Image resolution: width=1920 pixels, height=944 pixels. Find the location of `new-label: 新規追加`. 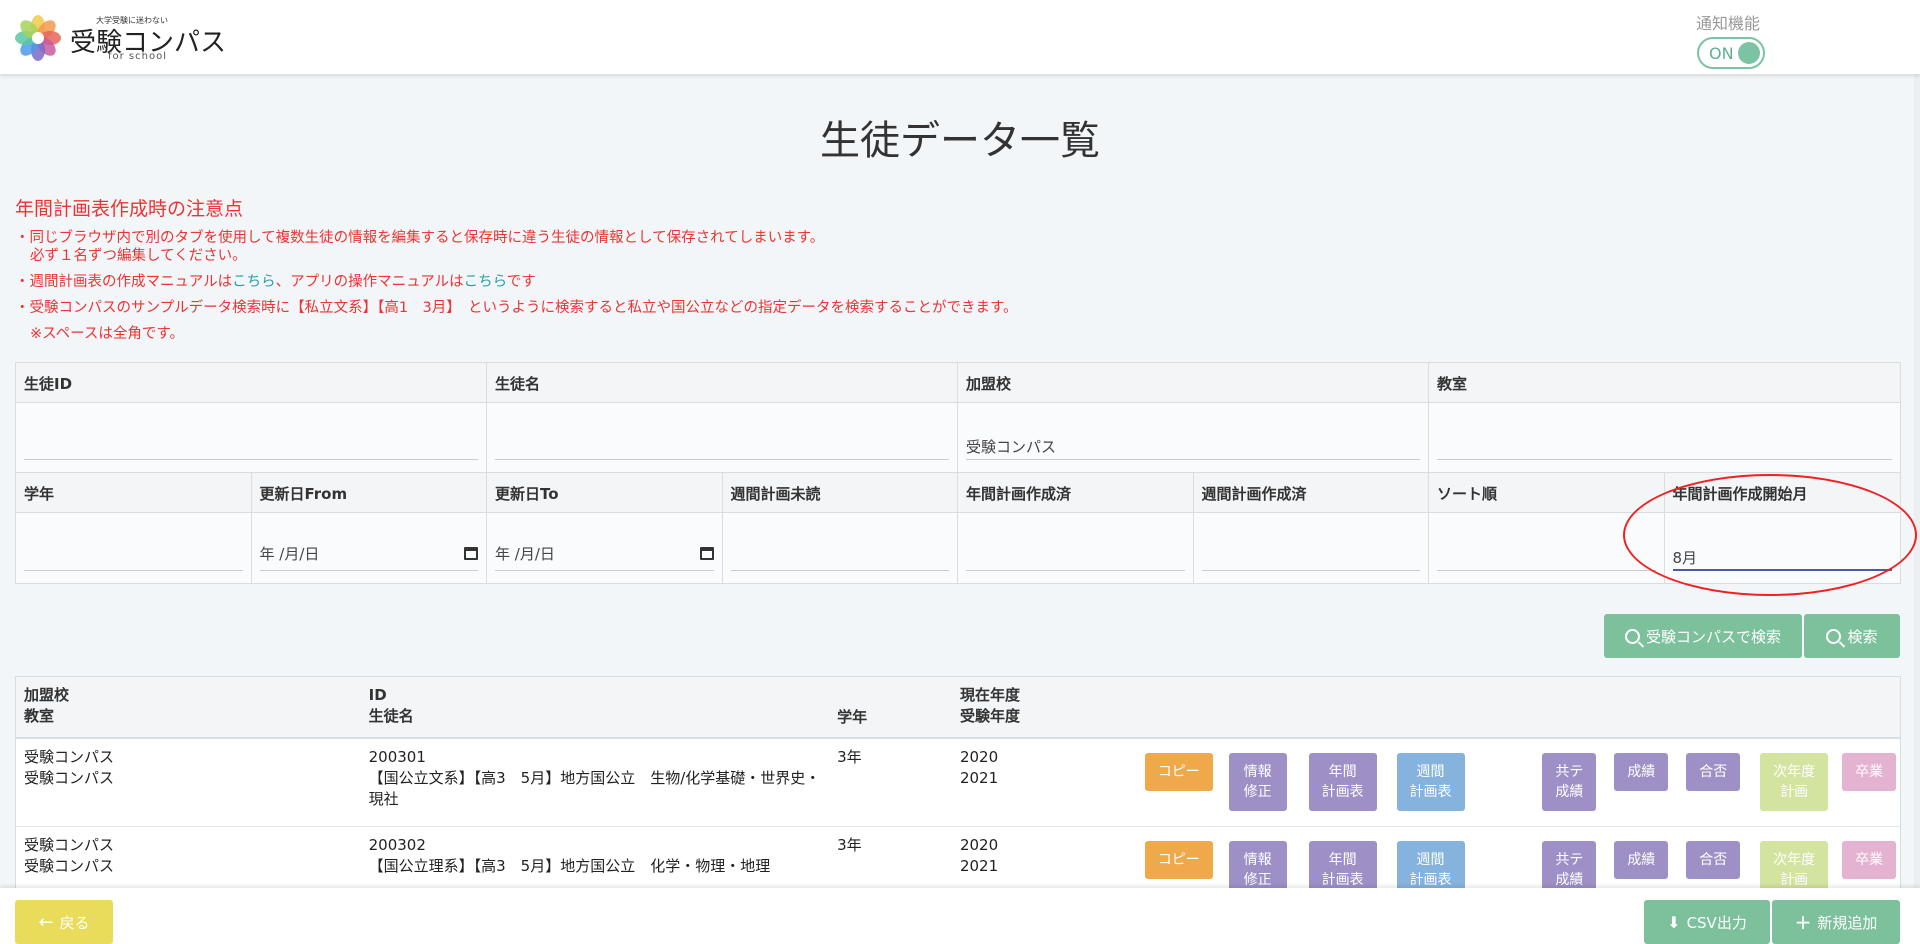

new-label: 新規追加 is located at coordinates (1847, 922).